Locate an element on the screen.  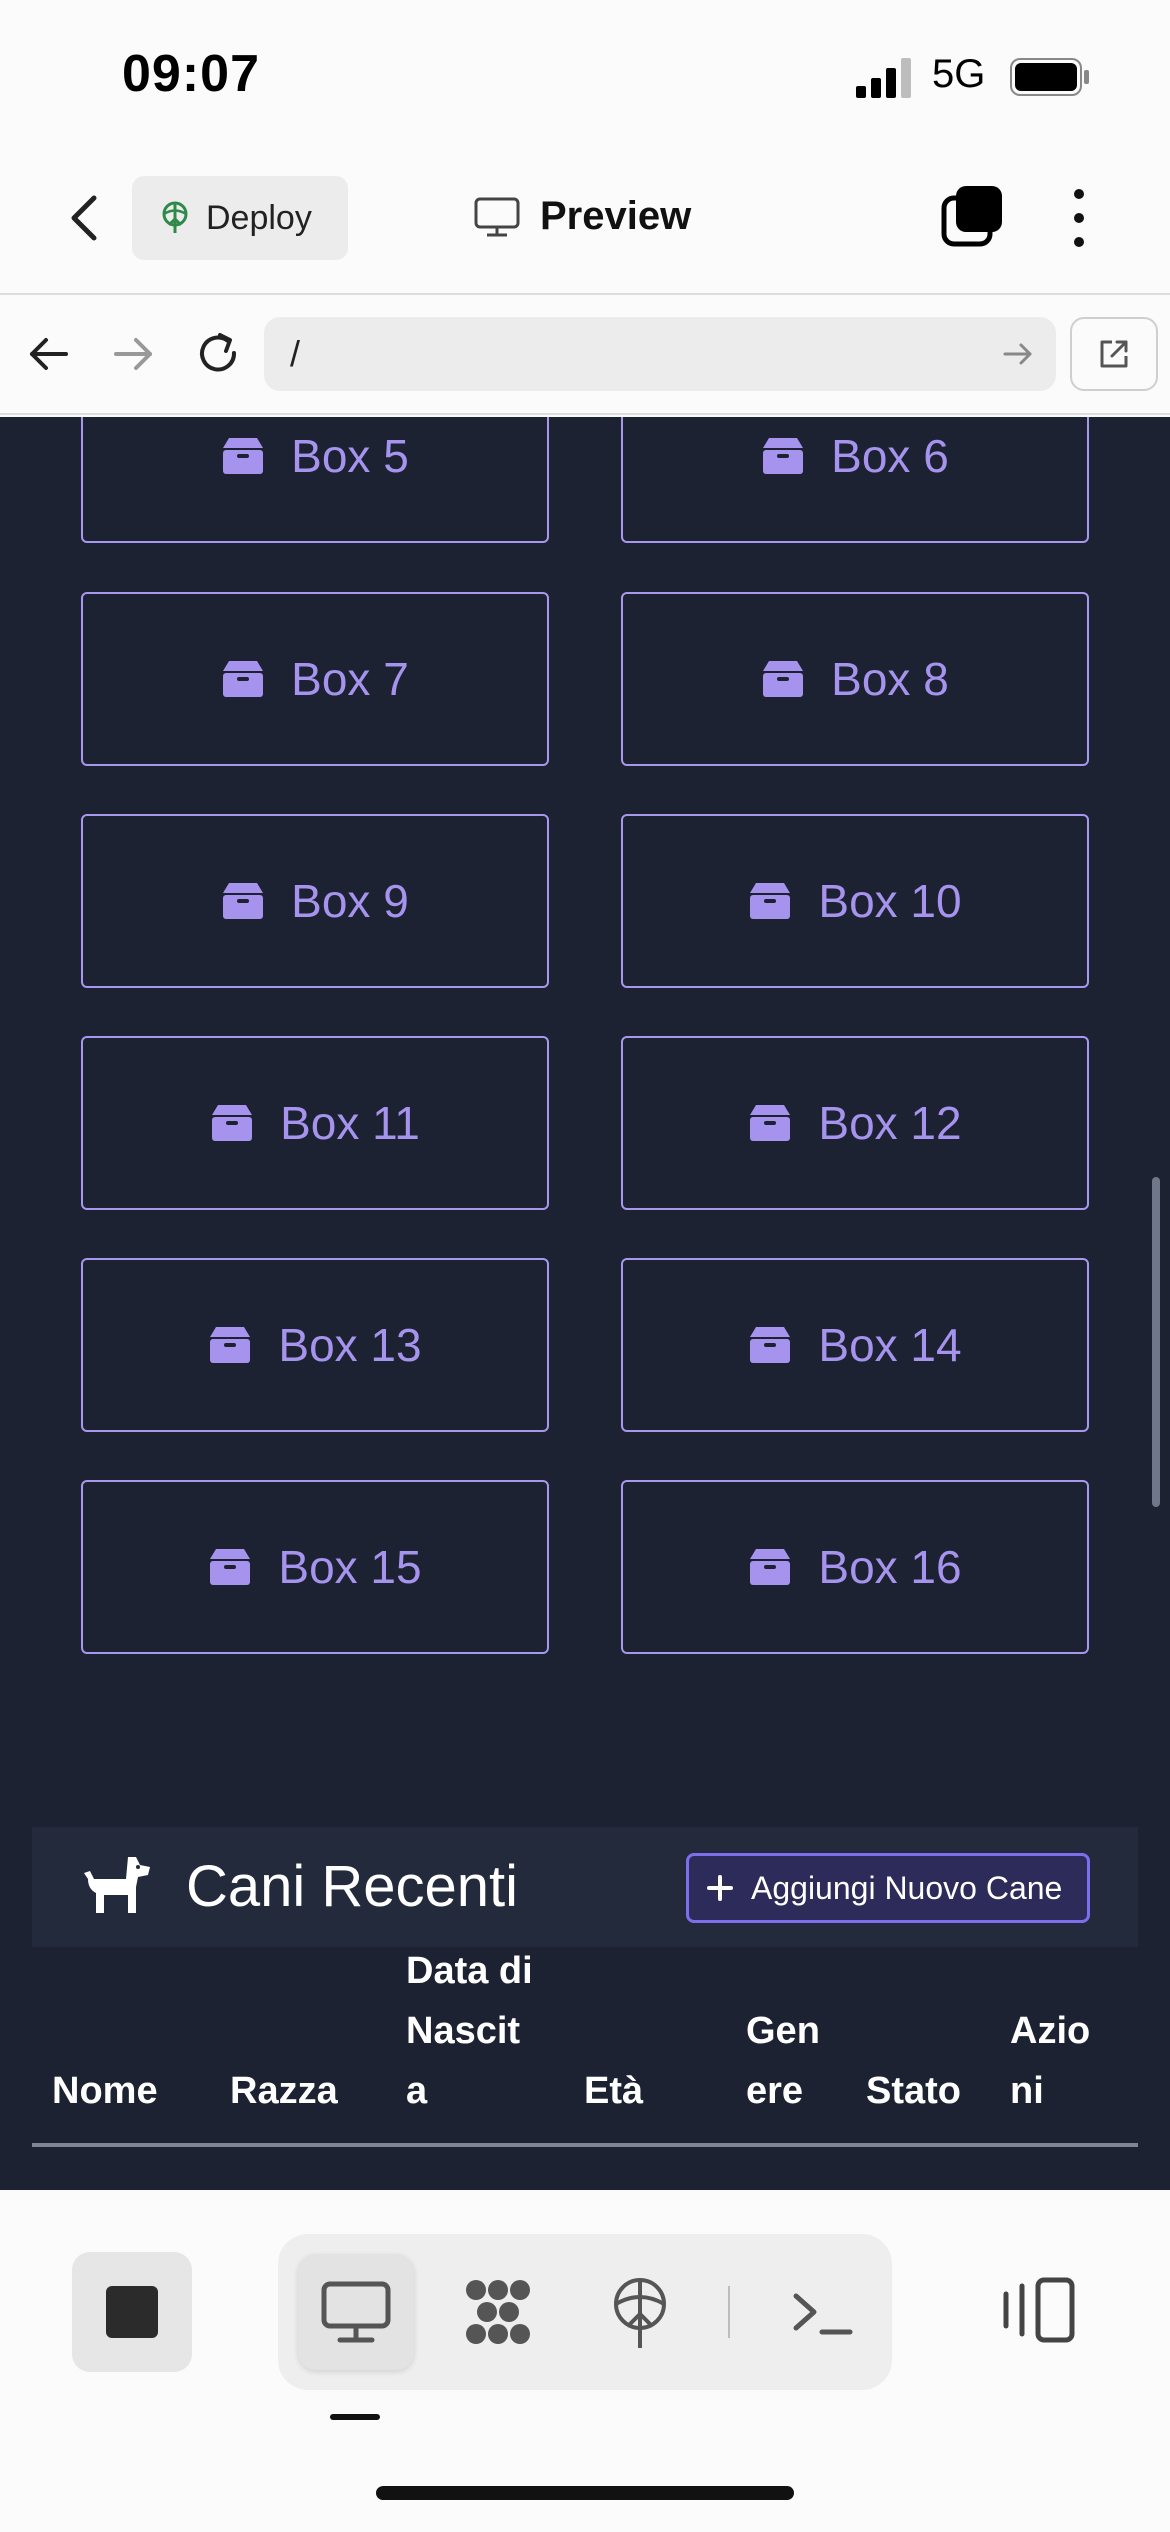
integrations-icon is located at coordinates (498, 2312).